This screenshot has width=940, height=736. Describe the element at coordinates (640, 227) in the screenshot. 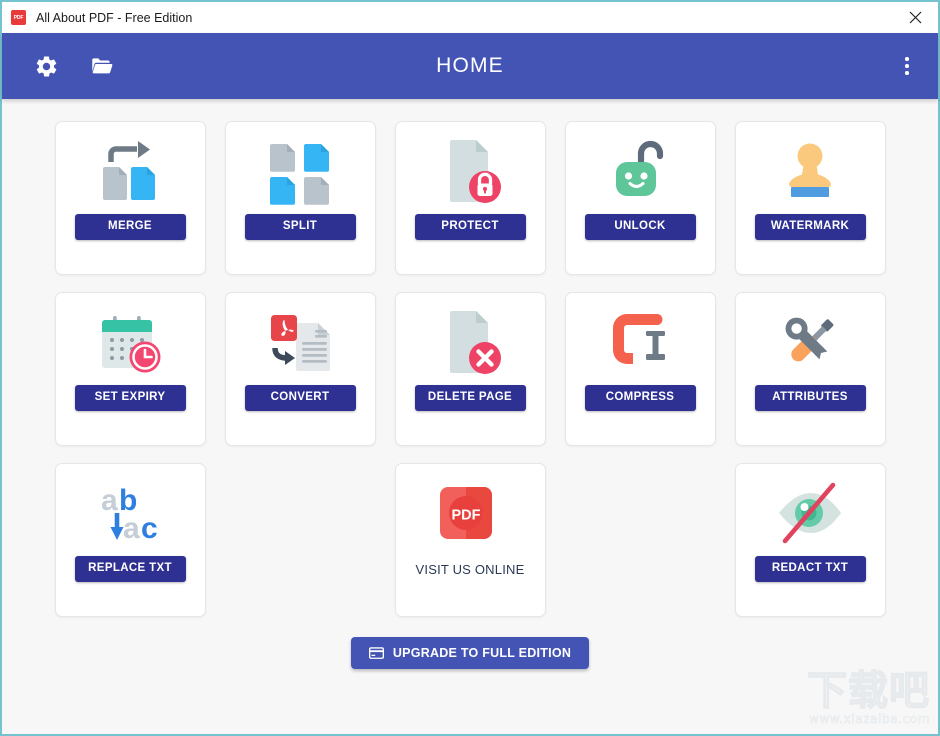

I see `tool-button-unlock: UNLOCK` at that location.